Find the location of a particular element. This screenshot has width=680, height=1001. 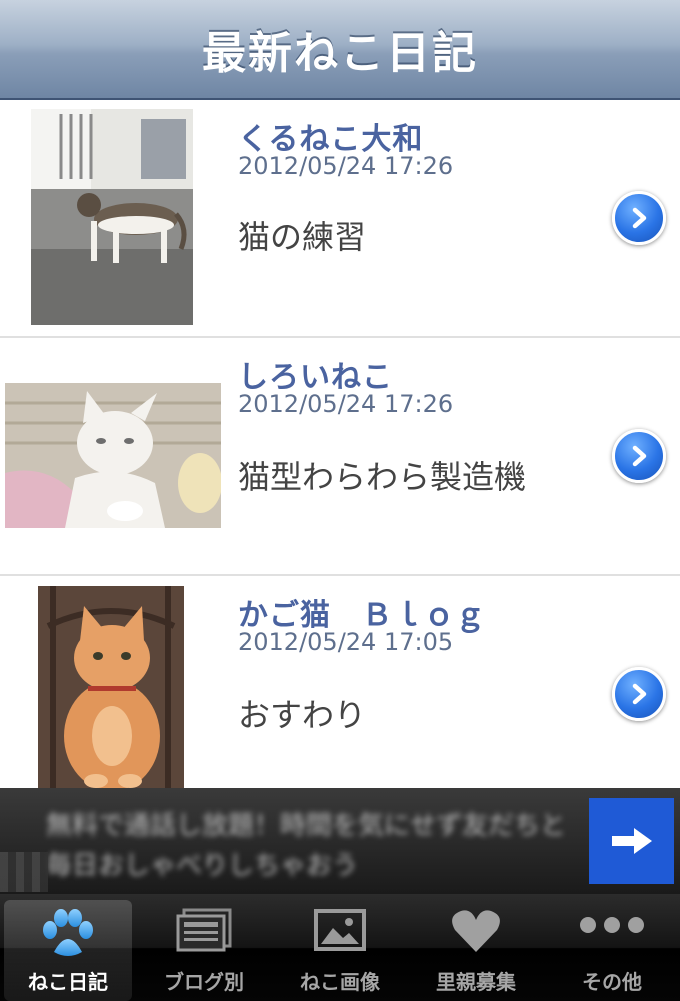

more-icon is located at coordinates (612, 927).